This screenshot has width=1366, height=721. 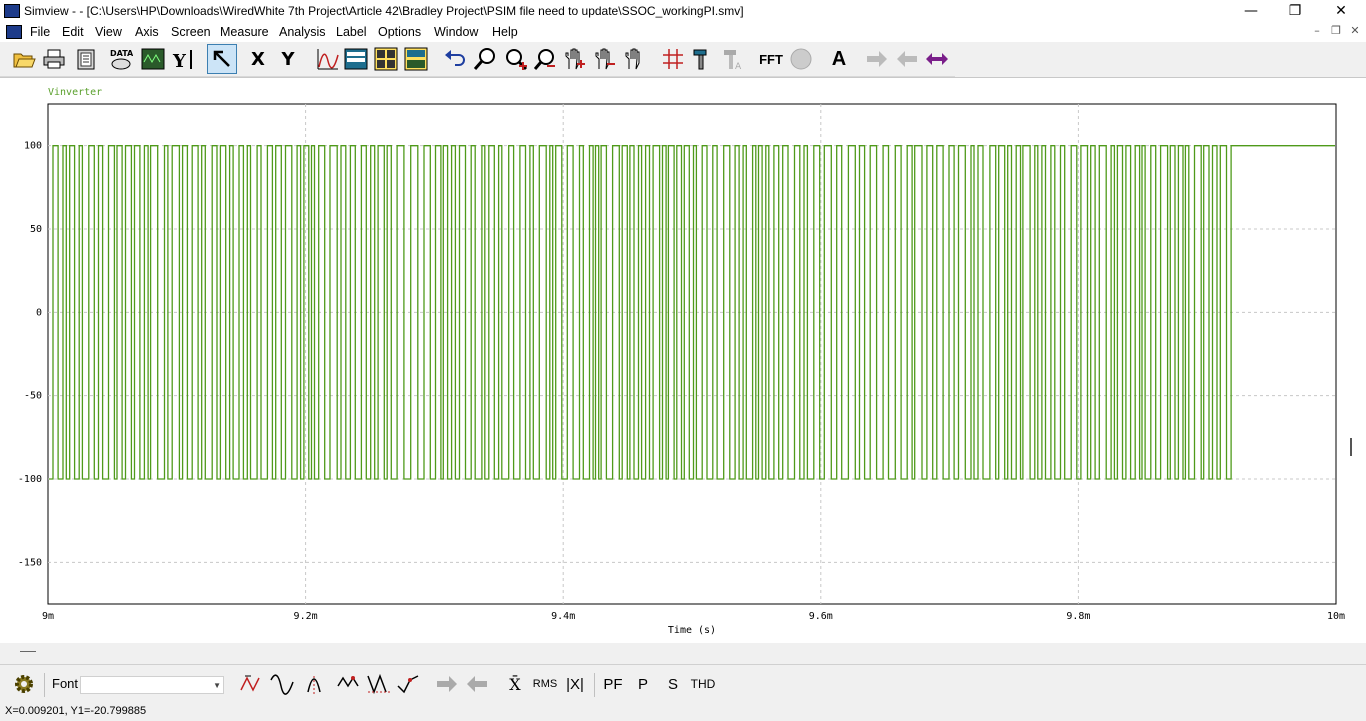 What do you see at coordinates (28, 651) in the screenshot?
I see `splitter-grip` at bounding box center [28, 651].